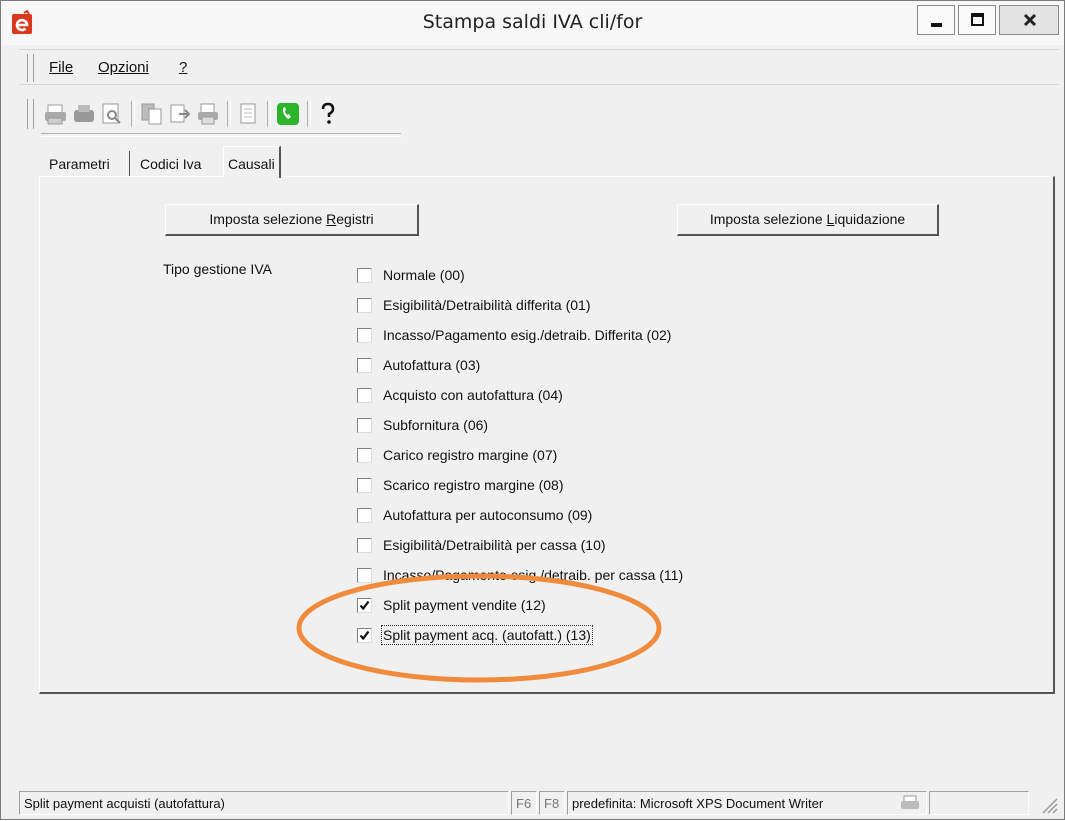 This screenshot has width=1065, height=821. What do you see at coordinates (292, 220) in the screenshot?
I see `imposta-selezione-registri-button: Imposta selezione Registri` at bounding box center [292, 220].